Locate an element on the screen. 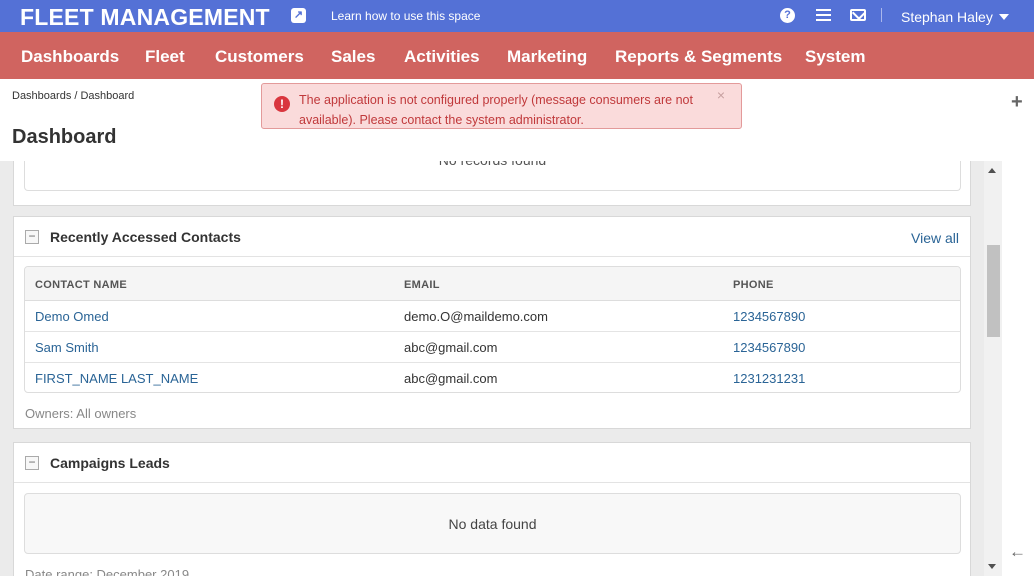  nav-item-fleet: Fleet is located at coordinates (165, 57).